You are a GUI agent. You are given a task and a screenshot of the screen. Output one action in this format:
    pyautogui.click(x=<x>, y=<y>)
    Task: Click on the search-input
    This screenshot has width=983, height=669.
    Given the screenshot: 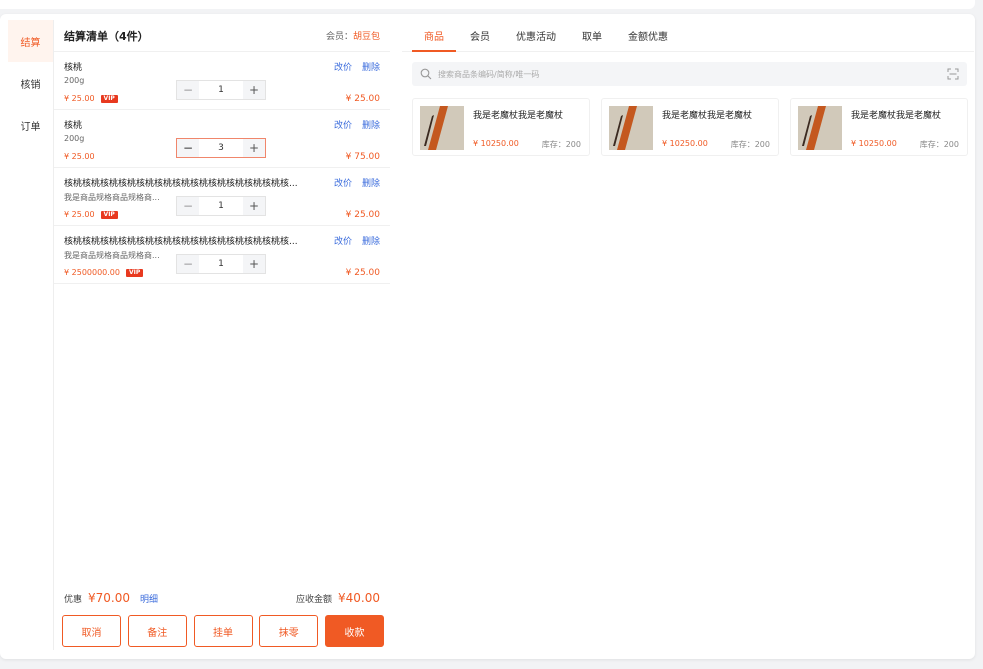 What is the action you would take?
    pyautogui.click(x=692, y=74)
    